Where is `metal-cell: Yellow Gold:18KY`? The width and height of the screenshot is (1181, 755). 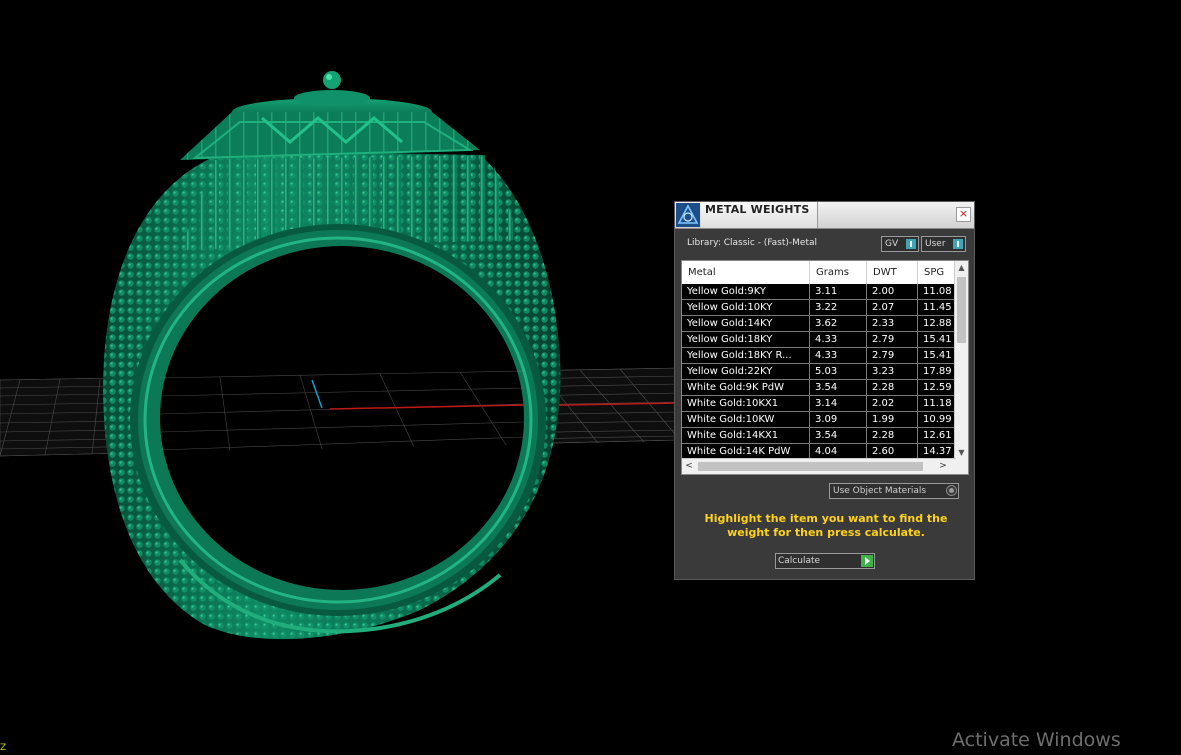 metal-cell: Yellow Gold:18KY is located at coordinates (746, 339).